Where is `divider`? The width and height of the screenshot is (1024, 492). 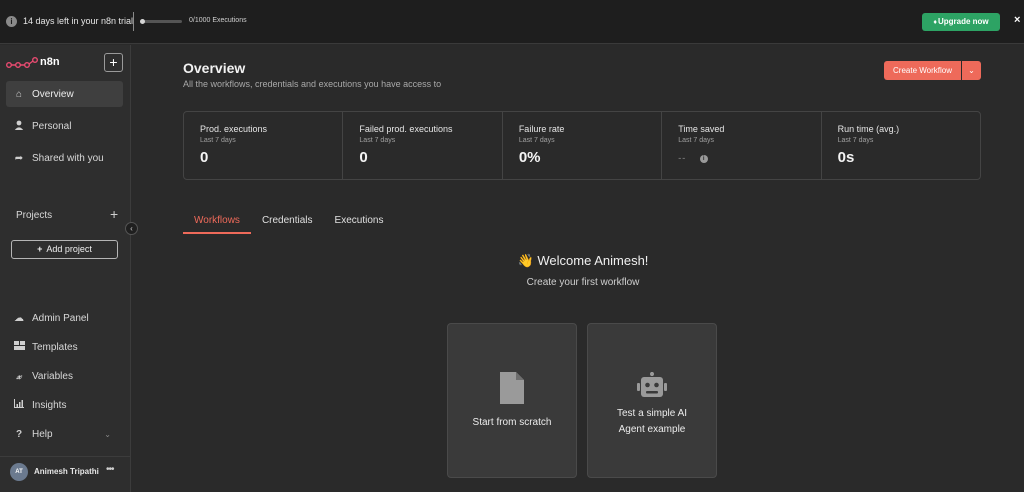
divider is located at coordinates (133, 21).